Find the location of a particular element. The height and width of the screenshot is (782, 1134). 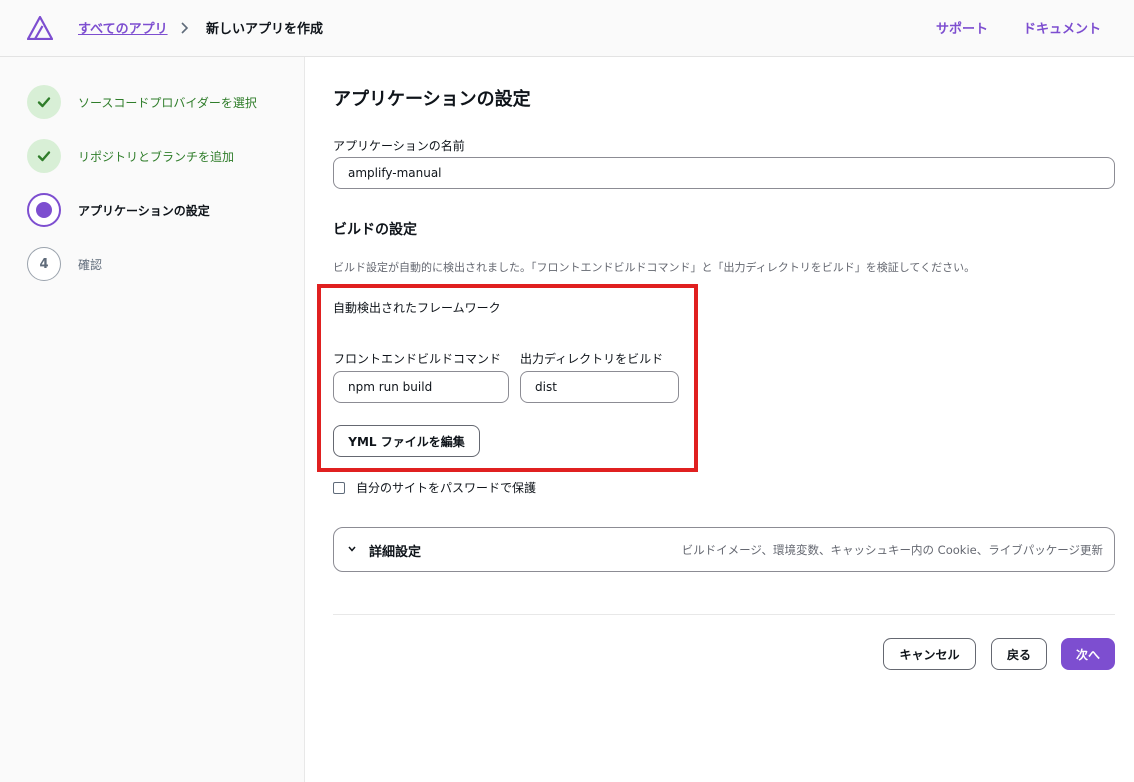

chevron-down-icon is located at coordinates (352, 549).